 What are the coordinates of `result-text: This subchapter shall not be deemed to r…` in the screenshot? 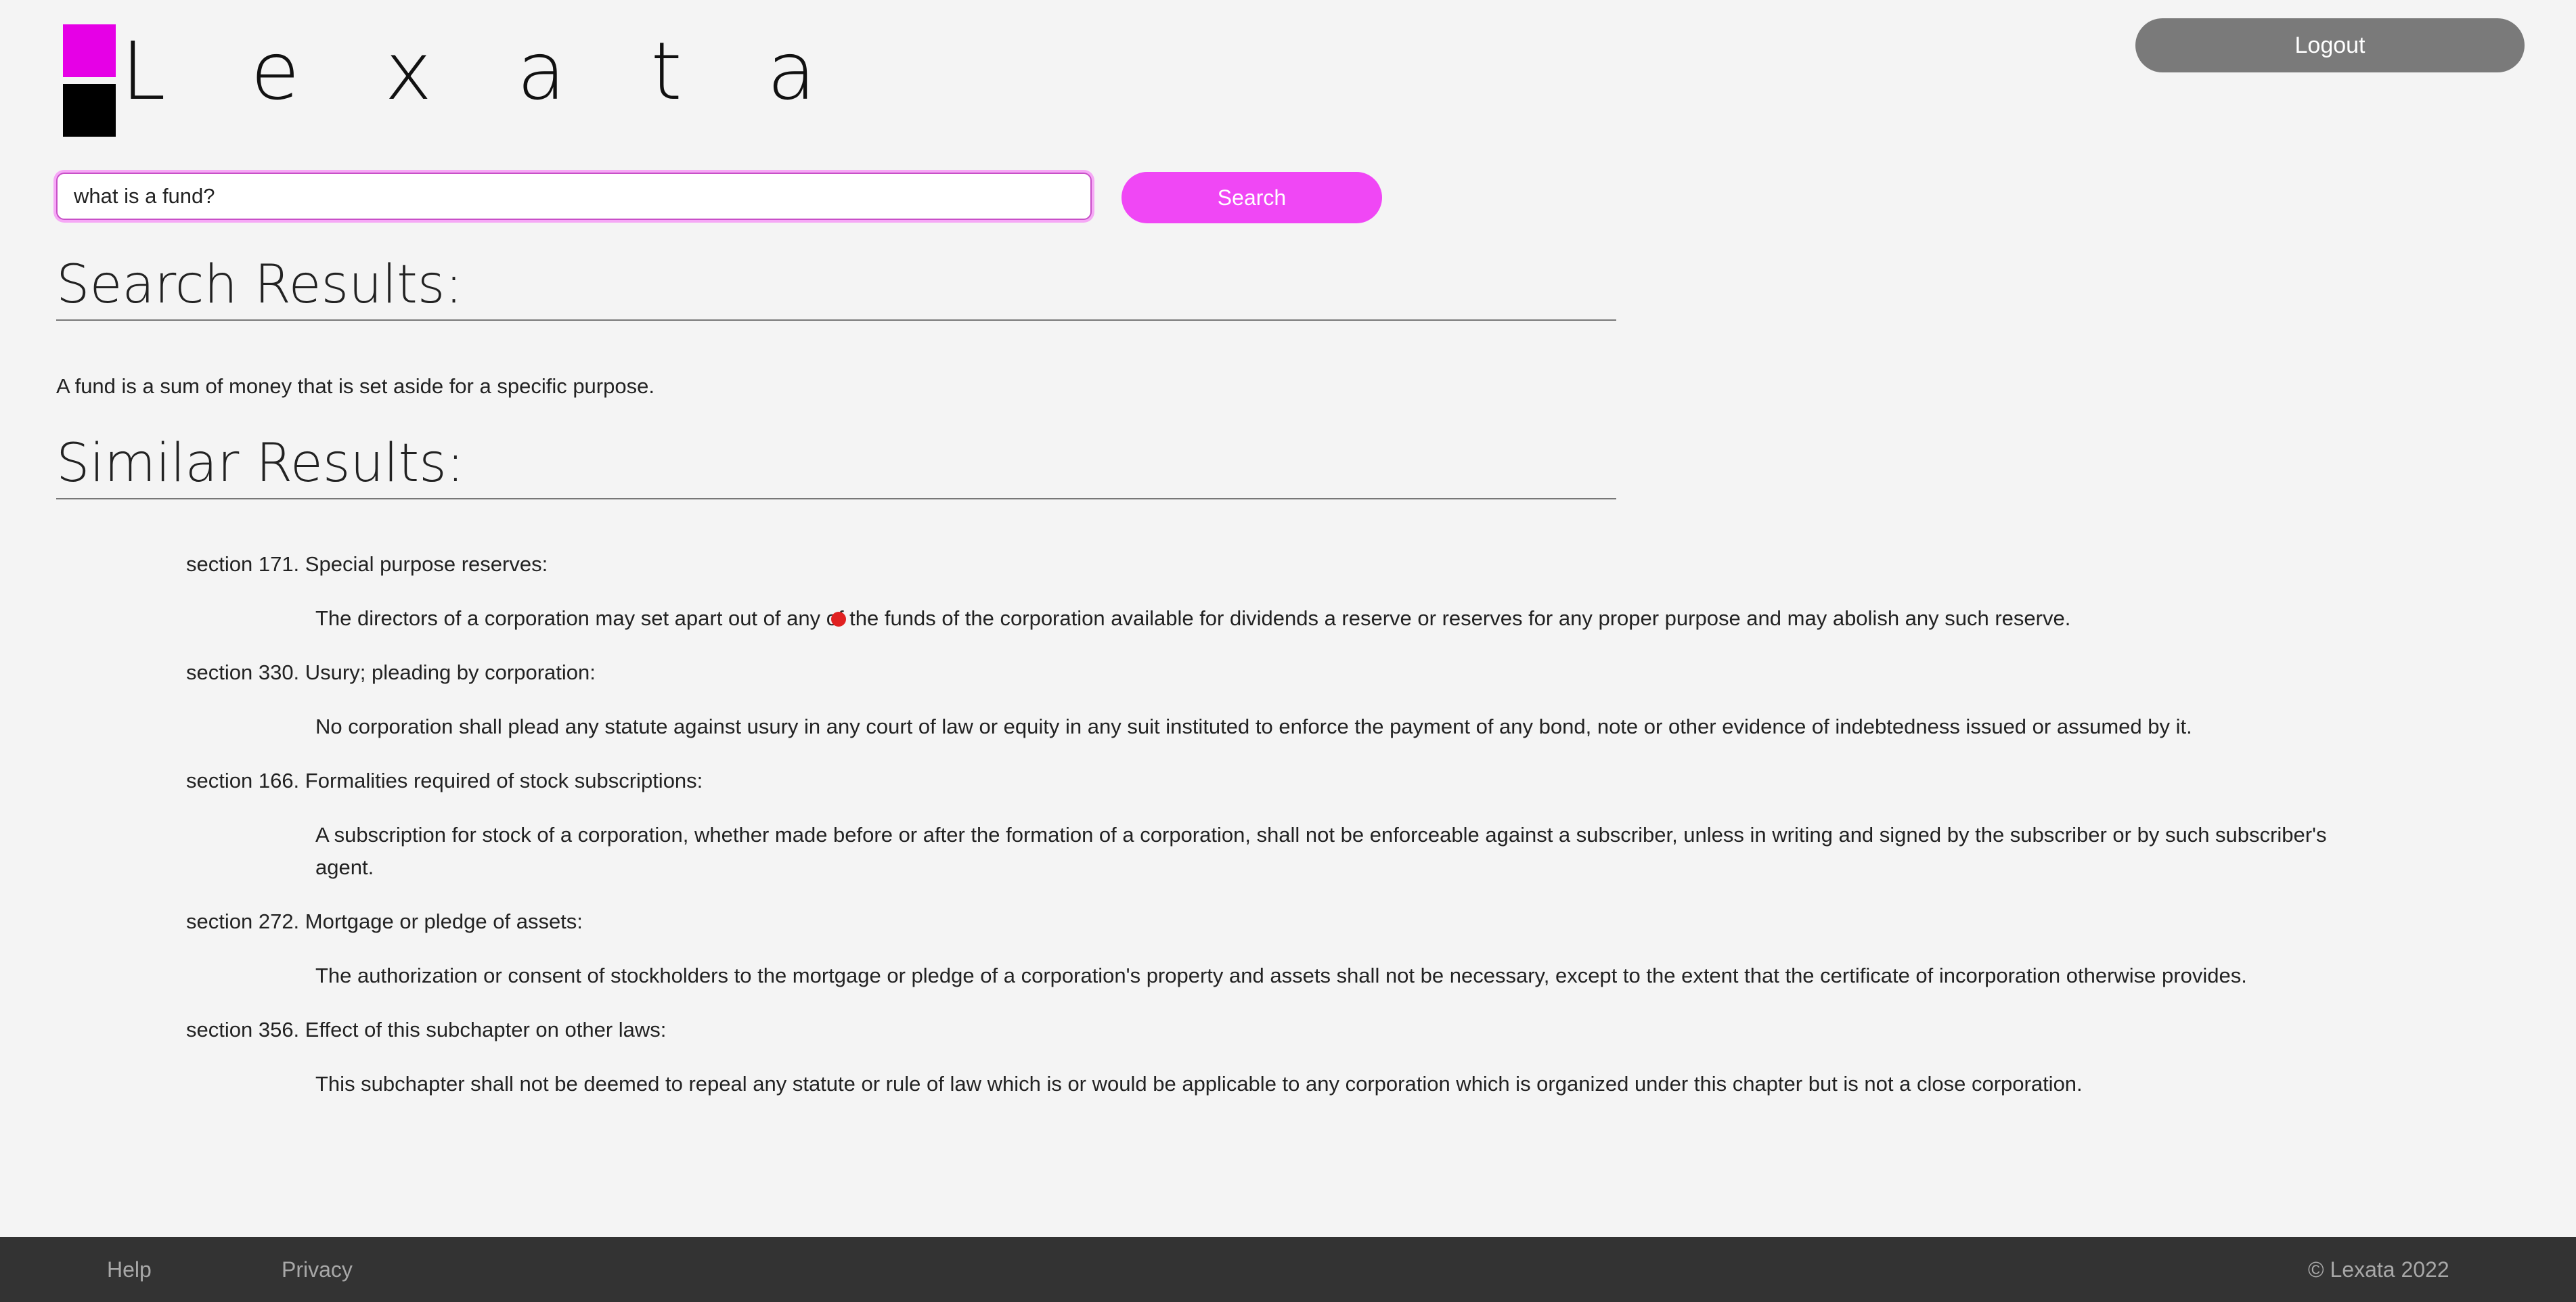 It's located at (1199, 1084).